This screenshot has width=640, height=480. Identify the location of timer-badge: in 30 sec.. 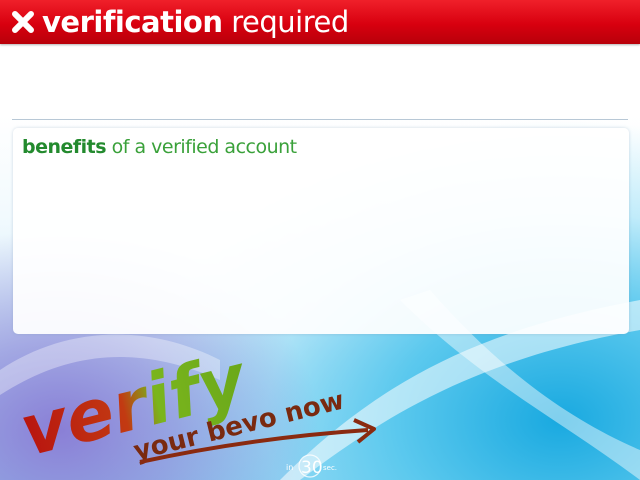
(311, 466).